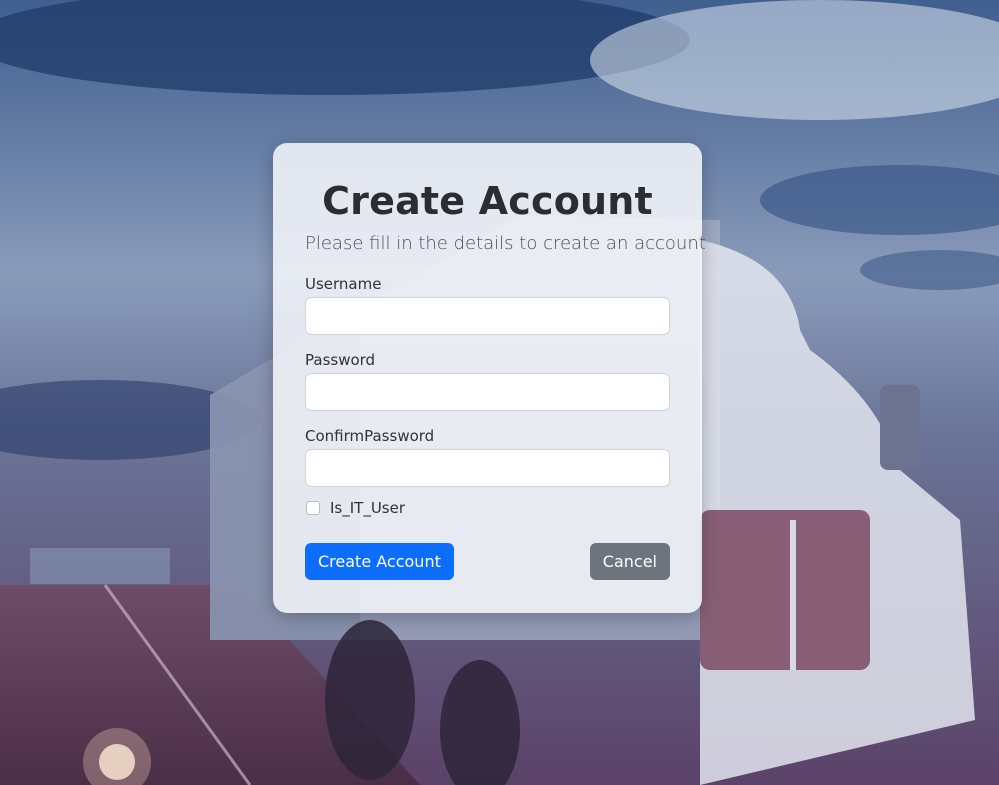 This screenshot has width=999, height=785. What do you see at coordinates (487, 468) in the screenshot?
I see `confirm-password-field` at bounding box center [487, 468].